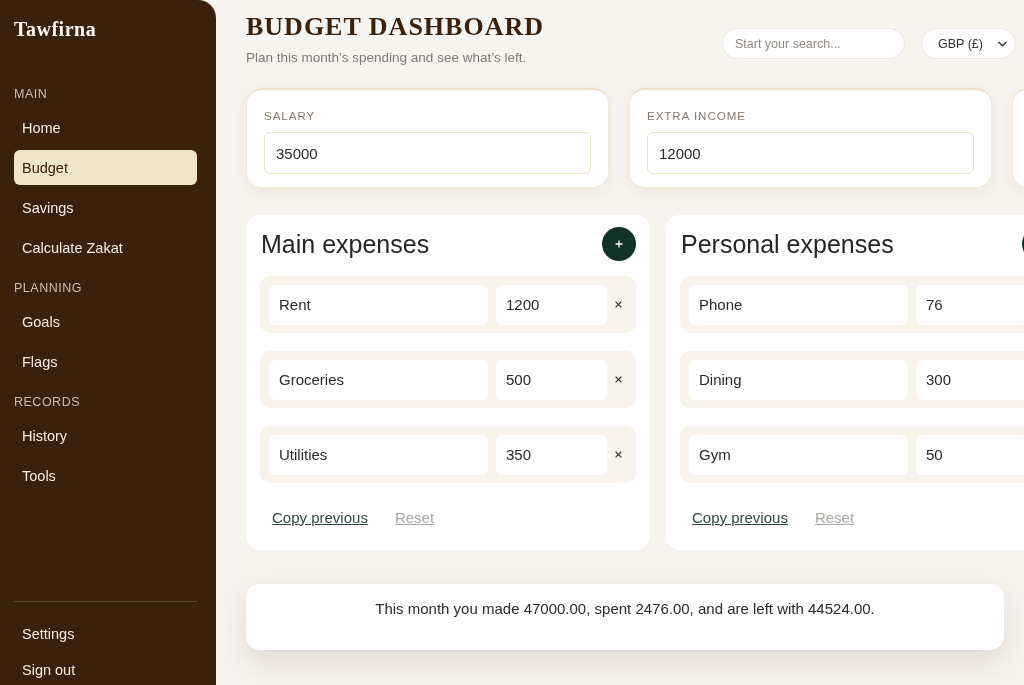  I want to click on page-title: BUDGET DASHBOARD, so click(395, 27).